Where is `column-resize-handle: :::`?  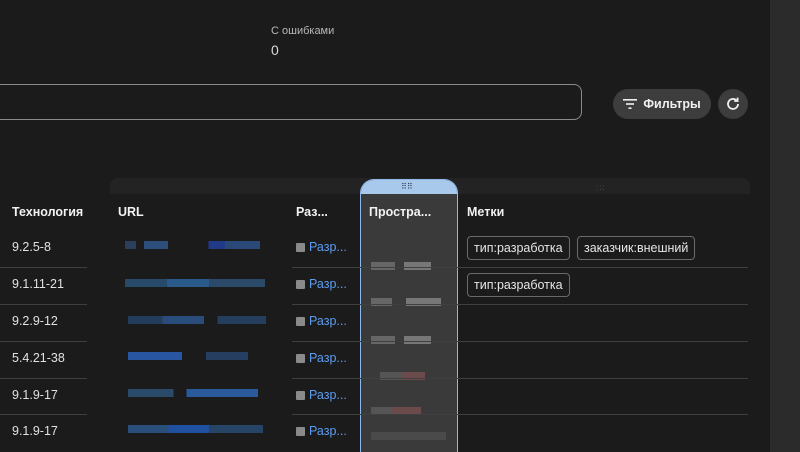
column-resize-handle: ::: is located at coordinates (601, 187).